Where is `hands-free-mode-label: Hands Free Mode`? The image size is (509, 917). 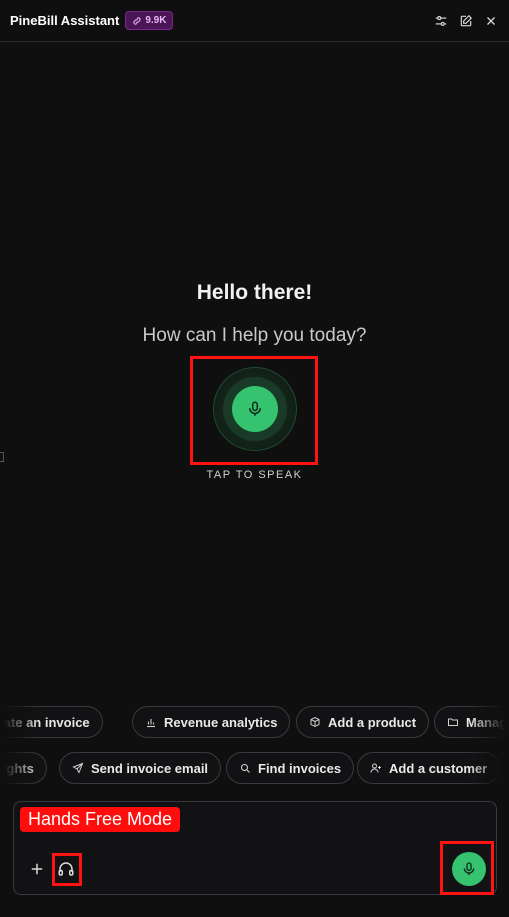 hands-free-mode-label: Hands Free Mode is located at coordinates (100, 819).